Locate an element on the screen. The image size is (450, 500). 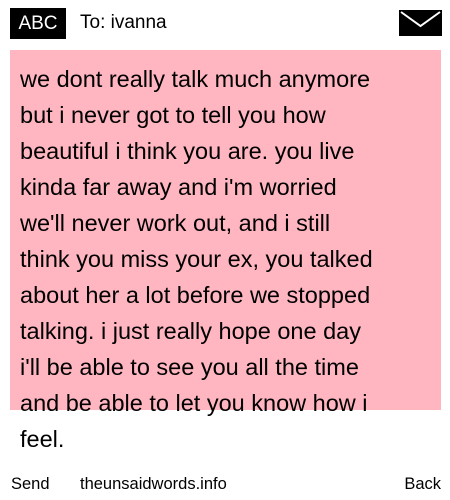
message-line: think you miss your ex, you talked is located at coordinates (196, 259).